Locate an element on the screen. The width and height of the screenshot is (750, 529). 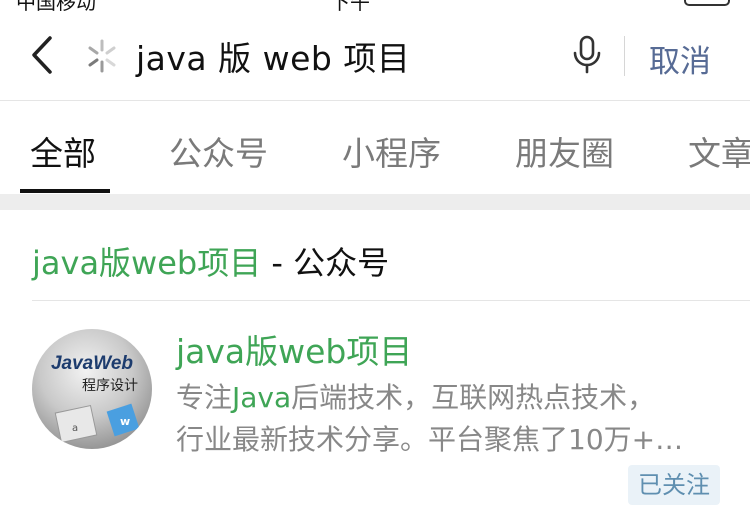
section-category: - 公众号 is located at coordinates (325, 263).